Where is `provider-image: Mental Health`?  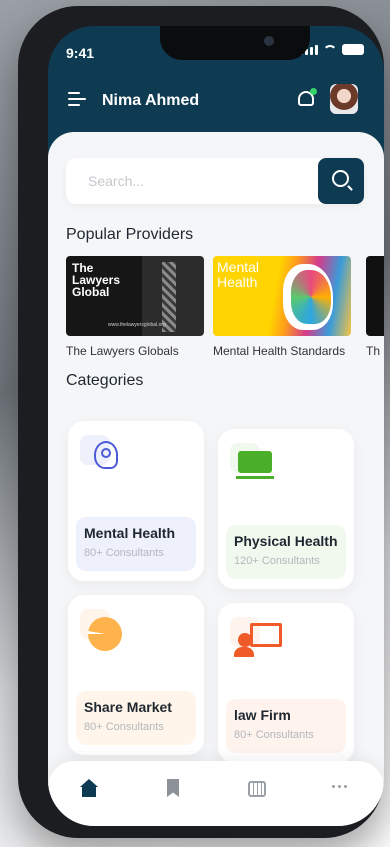
provider-image: Mental Health is located at coordinates (282, 296).